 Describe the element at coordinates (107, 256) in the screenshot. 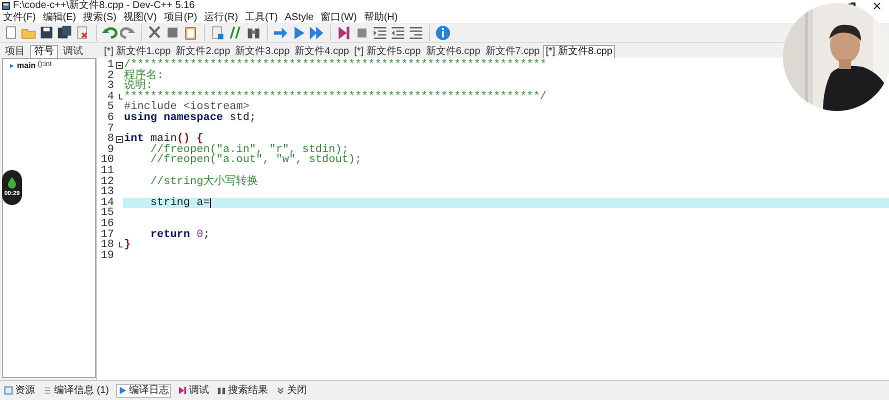

I see `line-number: 19` at that location.